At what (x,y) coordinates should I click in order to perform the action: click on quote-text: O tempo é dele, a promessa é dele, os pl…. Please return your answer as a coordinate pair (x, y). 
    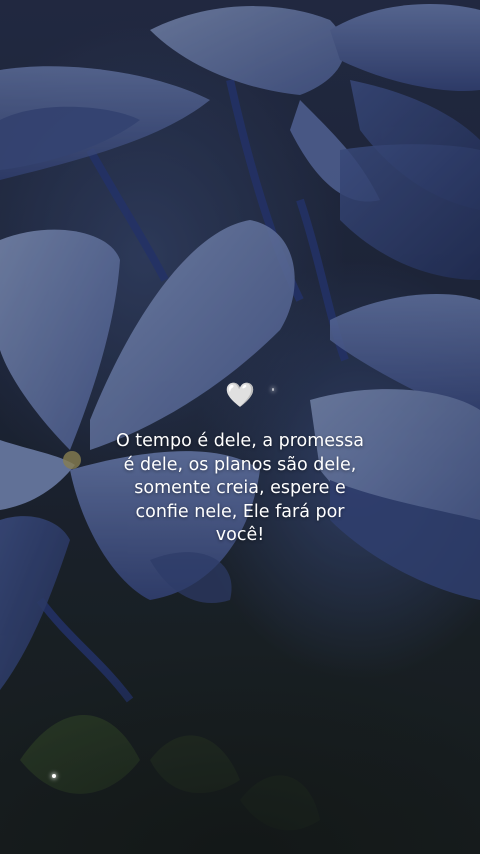
    Looking at the image, I should click on (240, 488).